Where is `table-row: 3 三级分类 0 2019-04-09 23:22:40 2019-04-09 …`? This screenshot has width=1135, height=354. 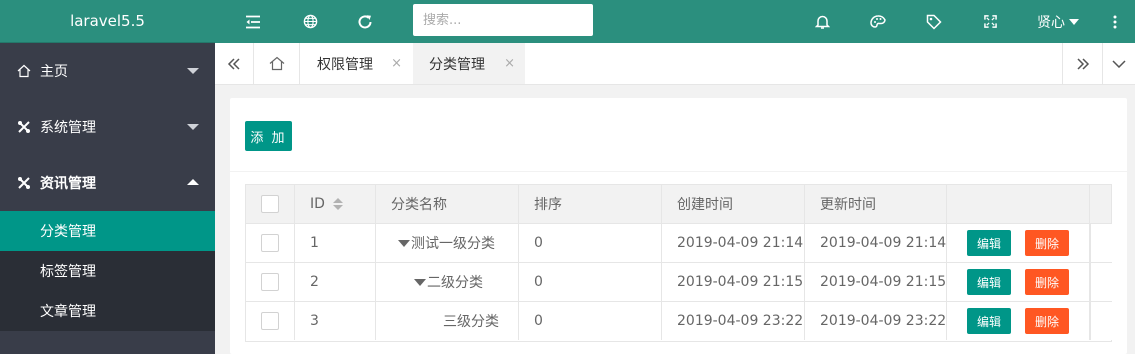
table-row: 3 三级分类 0 2019-04-09 23:22:40 2019-04-09 … is located at coordinates (679, 321).